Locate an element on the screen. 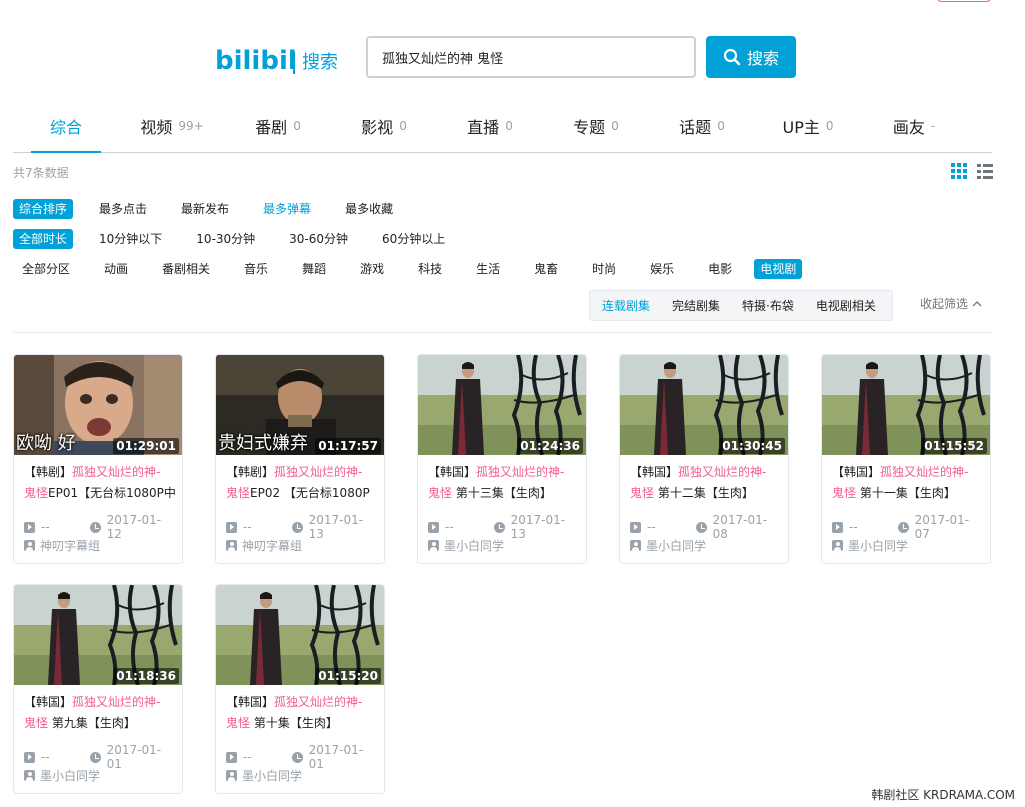 The width and height of the screenshot is (1025, 807). category-tech: 科技 is located at coordinates (430, 269).